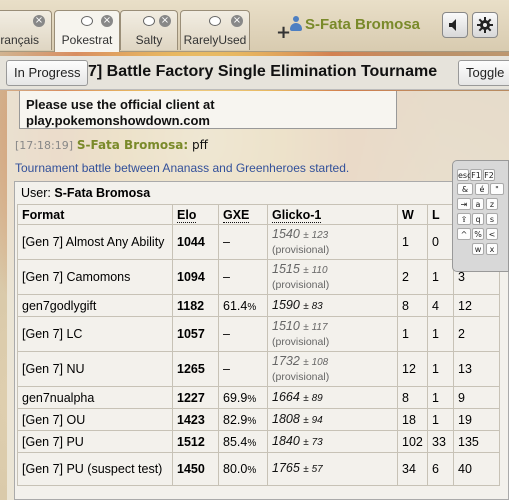 Image resolution: width=509 pixels, height=500 pixels. What do you see at coordinates (258, 305) in the screenshot?
I see `table-row: gen7godlygift 1182 61.4% 1590 ± 83 8 4 12` at bounding box center [258, 305].